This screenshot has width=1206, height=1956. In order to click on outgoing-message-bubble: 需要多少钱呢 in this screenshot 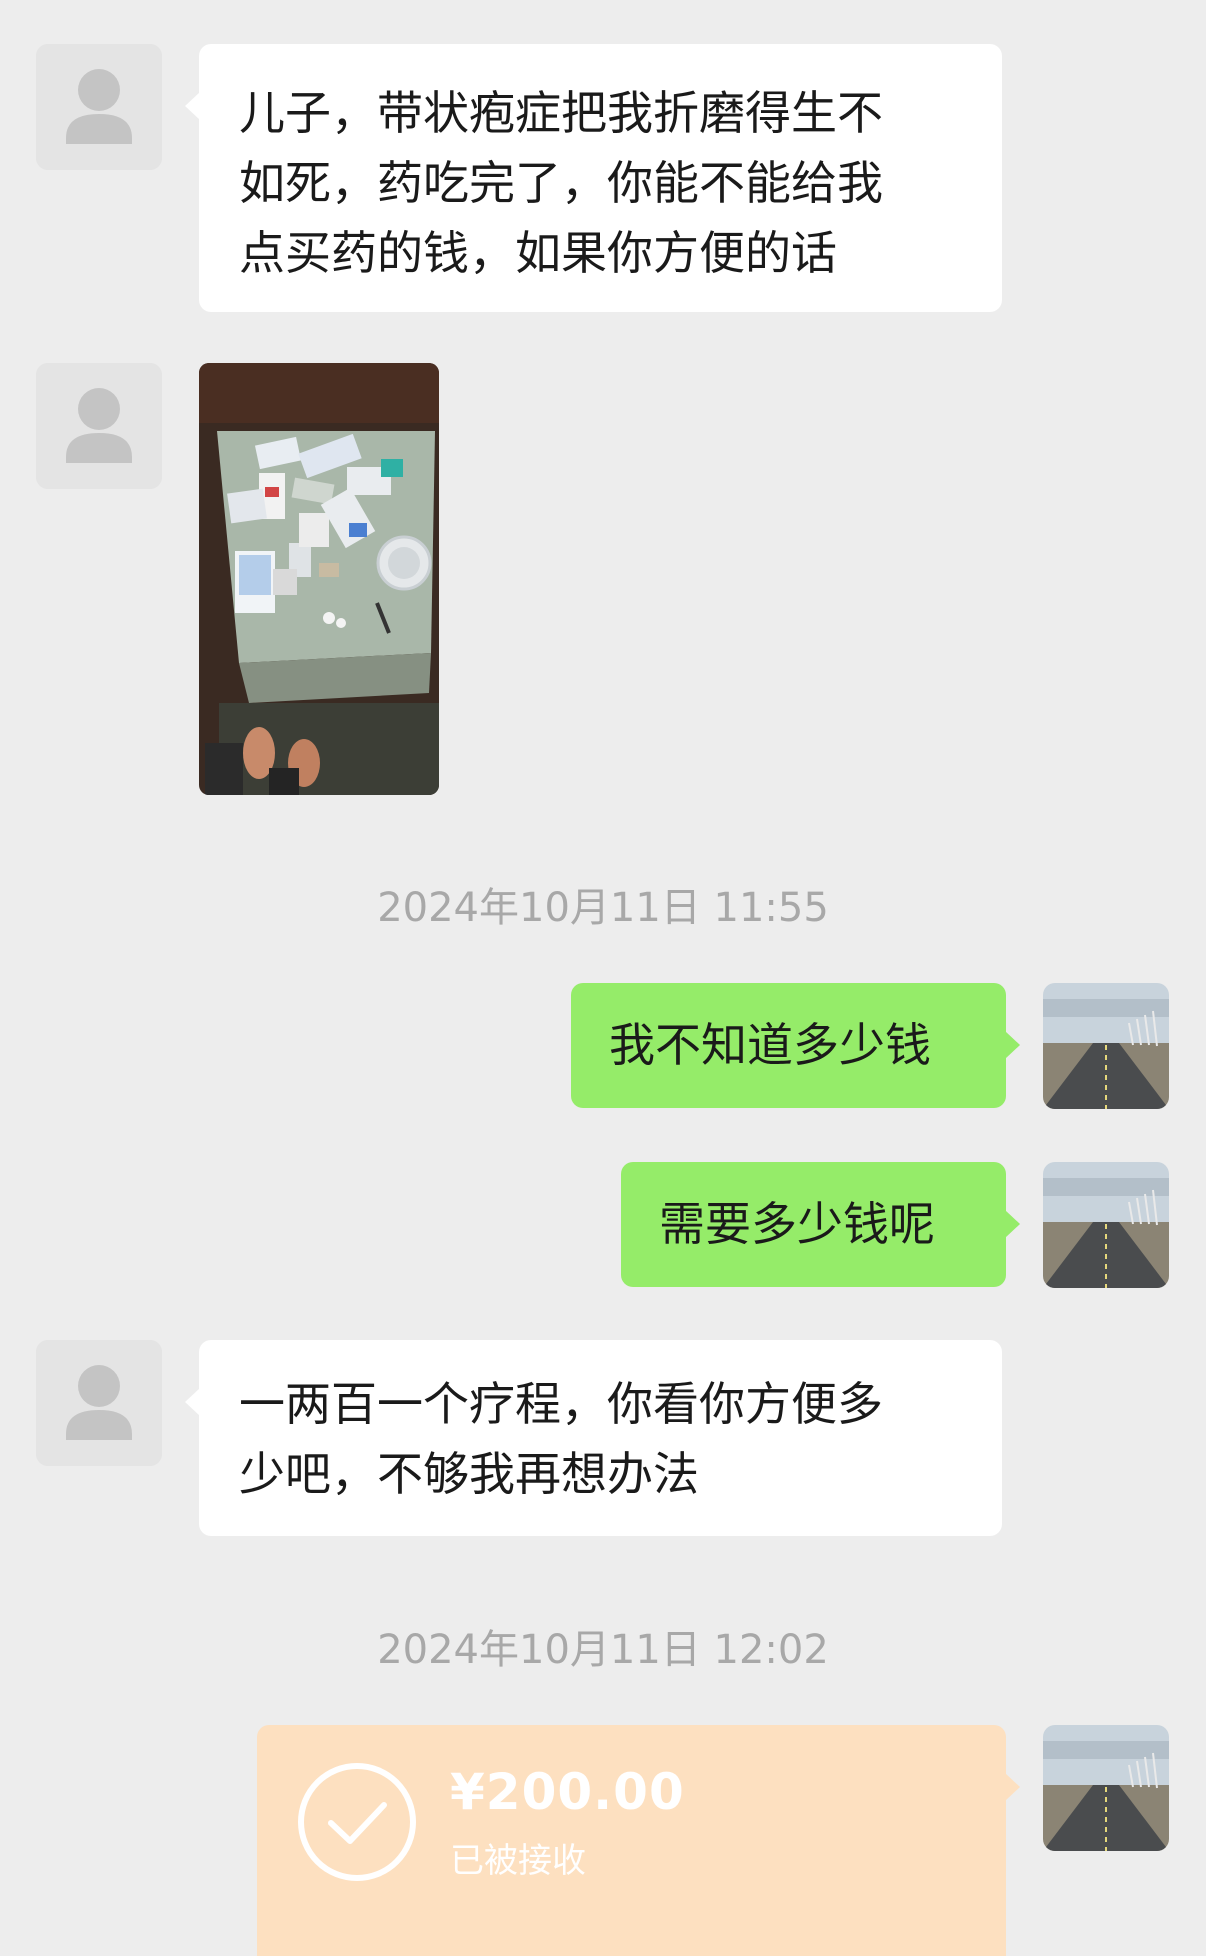, I will do `click(820, 1224)`.